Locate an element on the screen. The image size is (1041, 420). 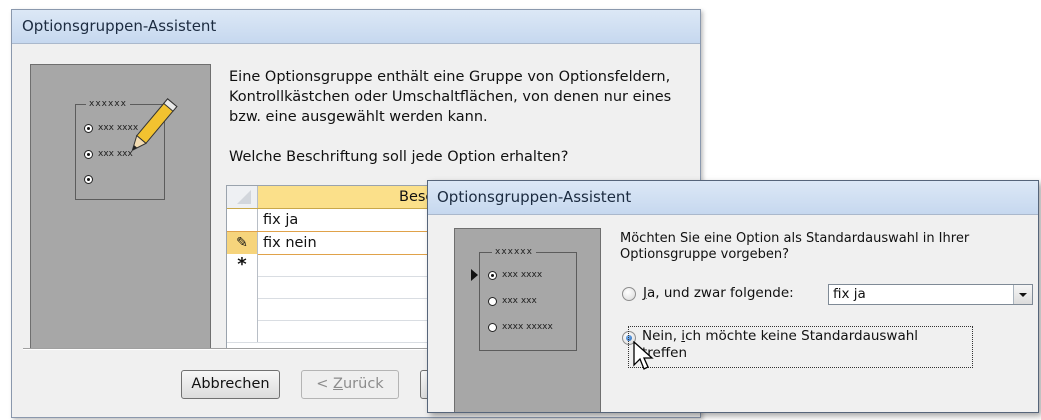
cancel-button: Abbrechen is located at coordinates (230, 384).